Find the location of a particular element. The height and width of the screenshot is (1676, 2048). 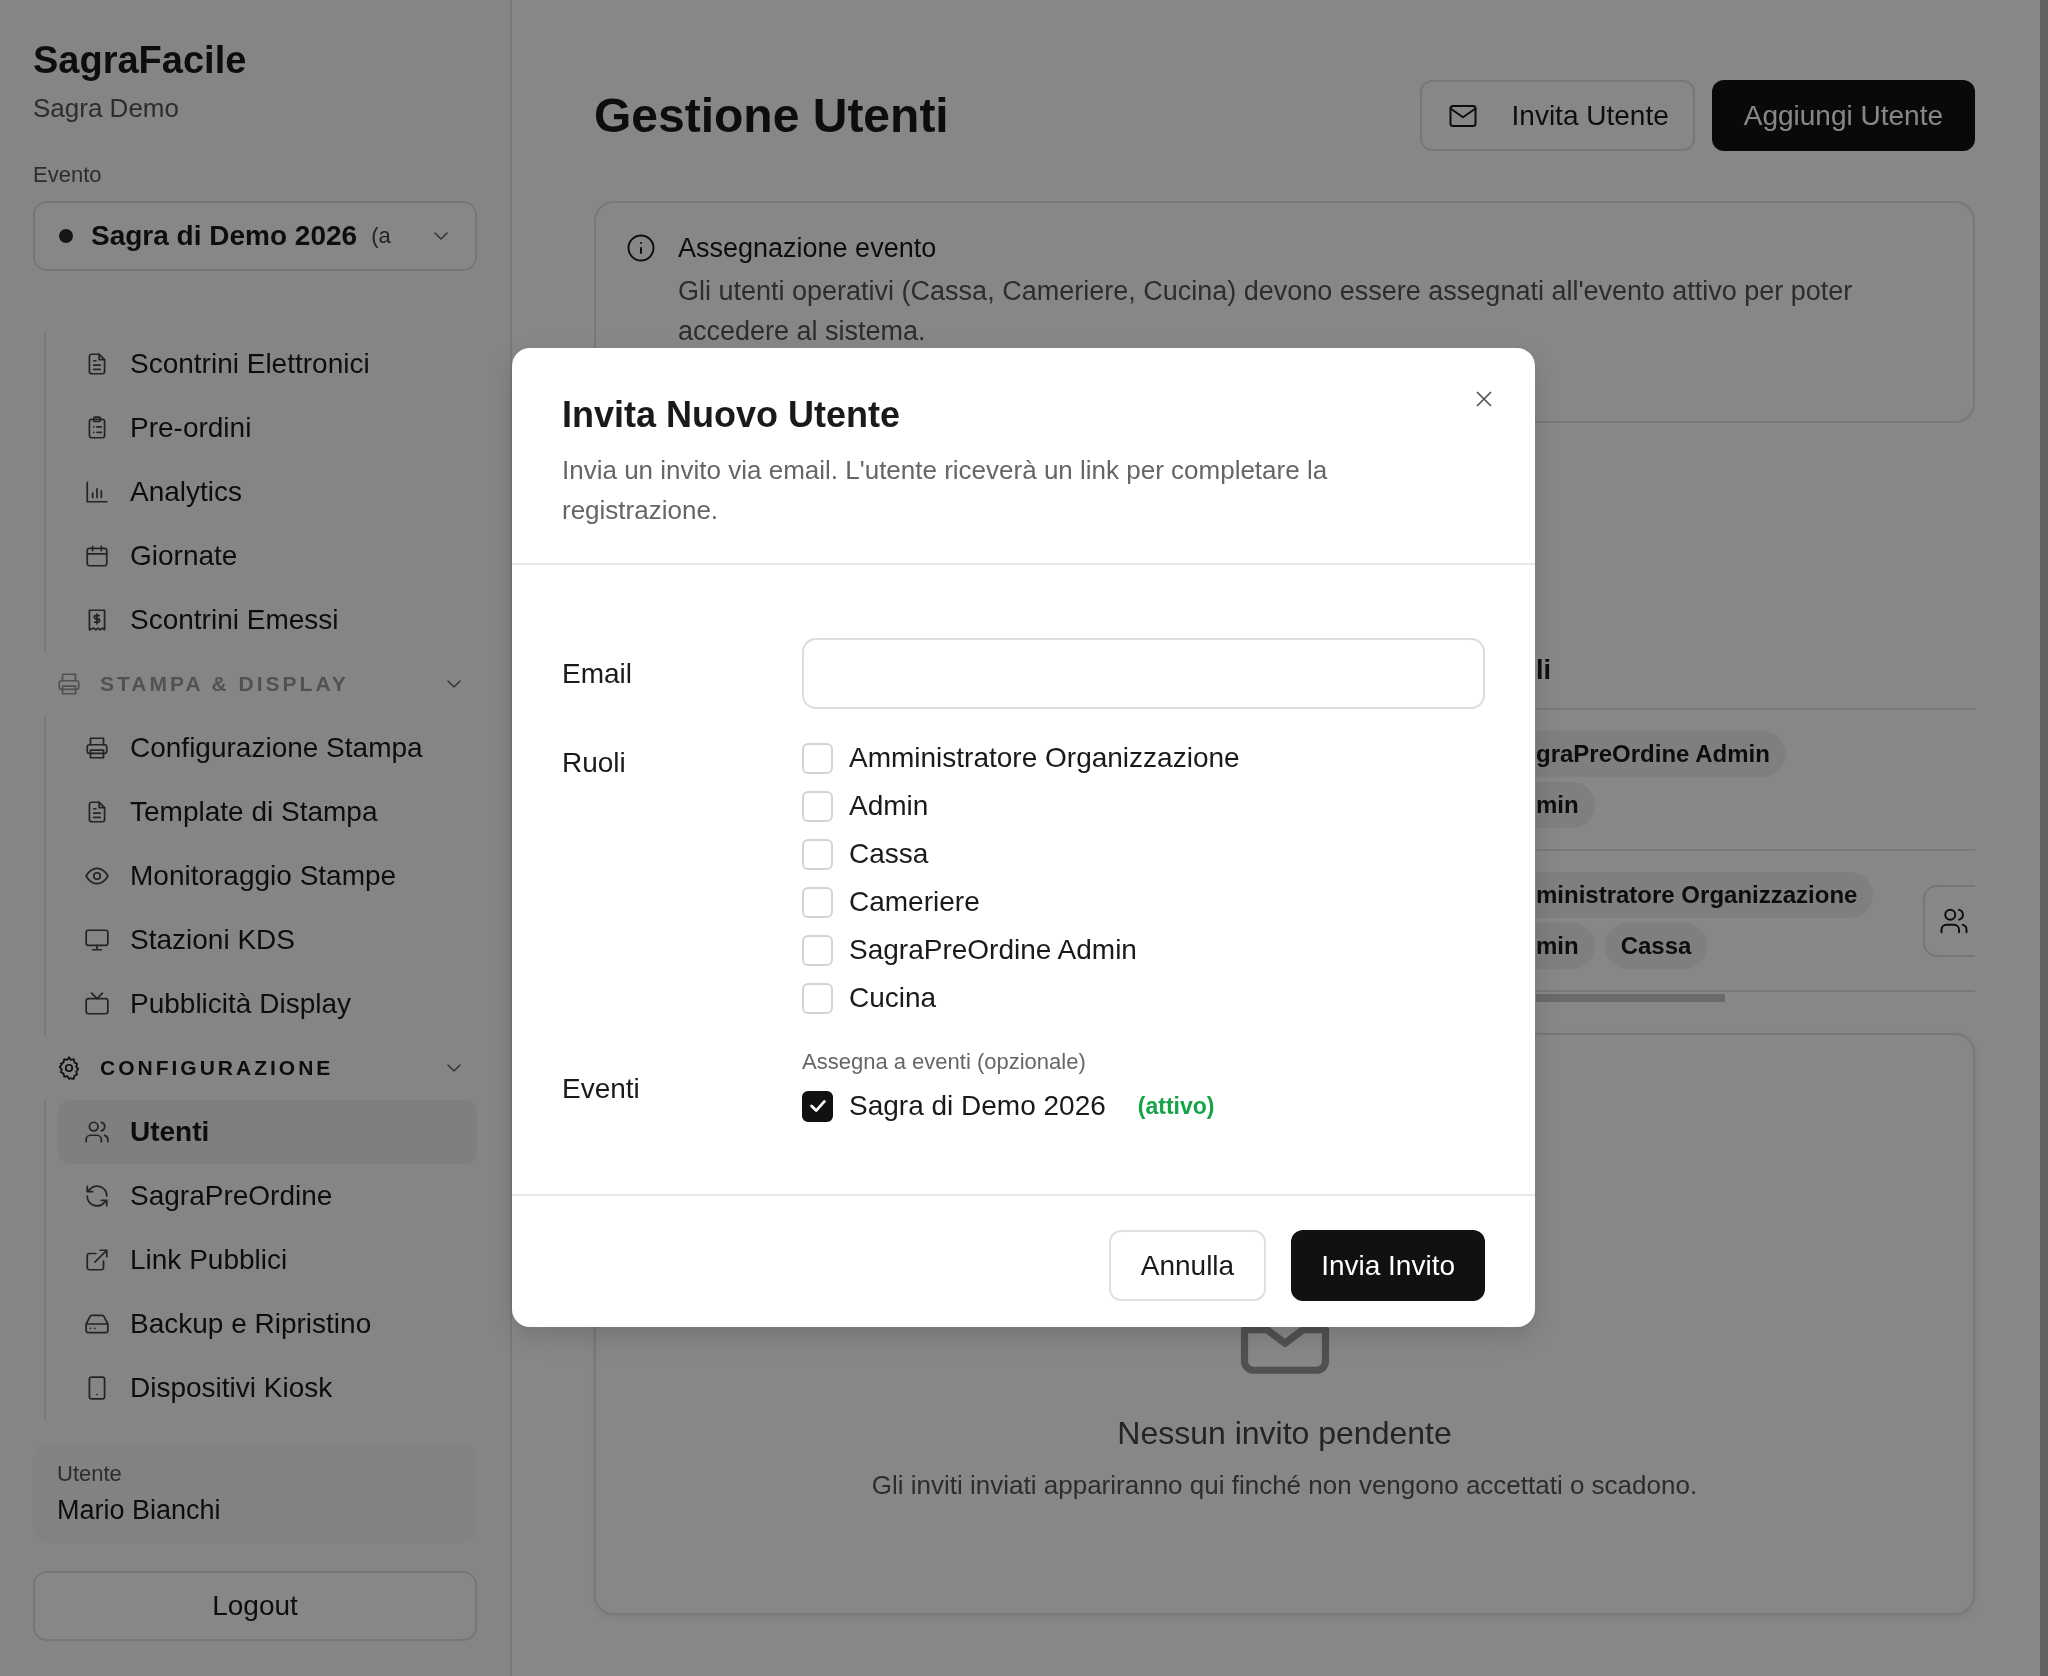

external-icon is located at coordinates (97, 1260).